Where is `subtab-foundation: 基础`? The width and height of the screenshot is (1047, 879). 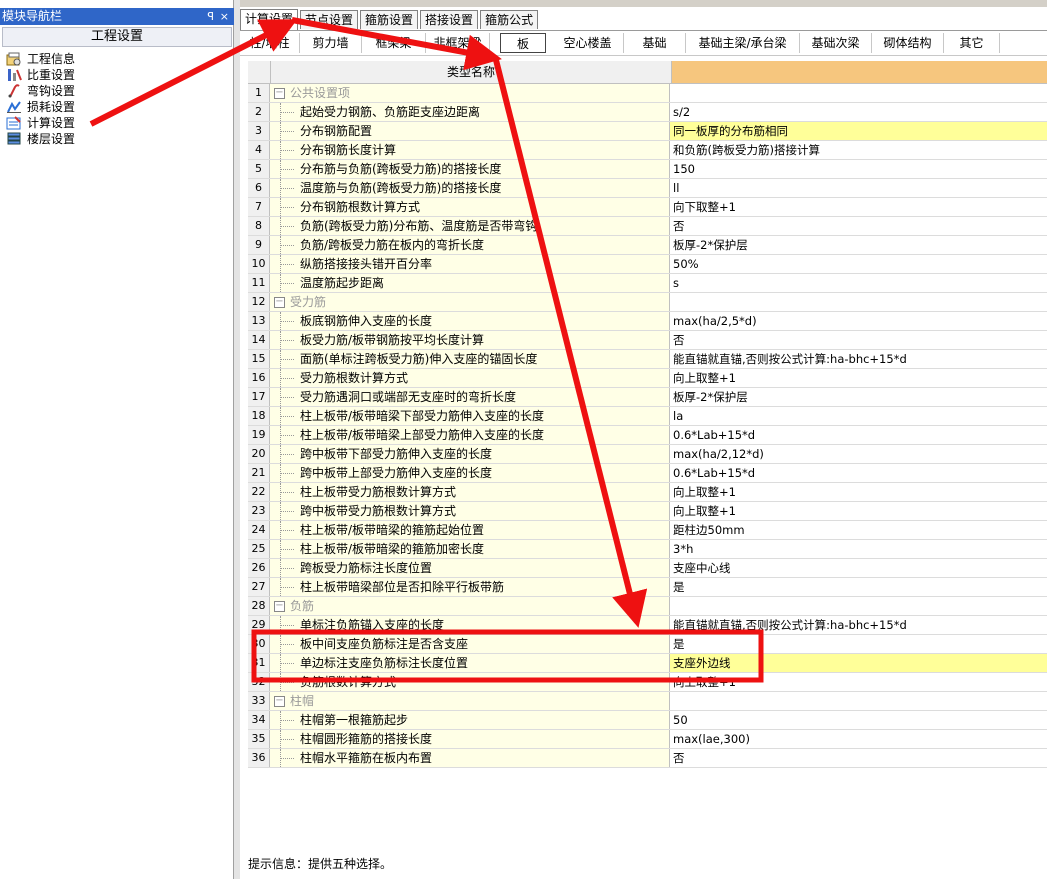
subtab-foundation: 基础 is located at coordinates (655, 43).